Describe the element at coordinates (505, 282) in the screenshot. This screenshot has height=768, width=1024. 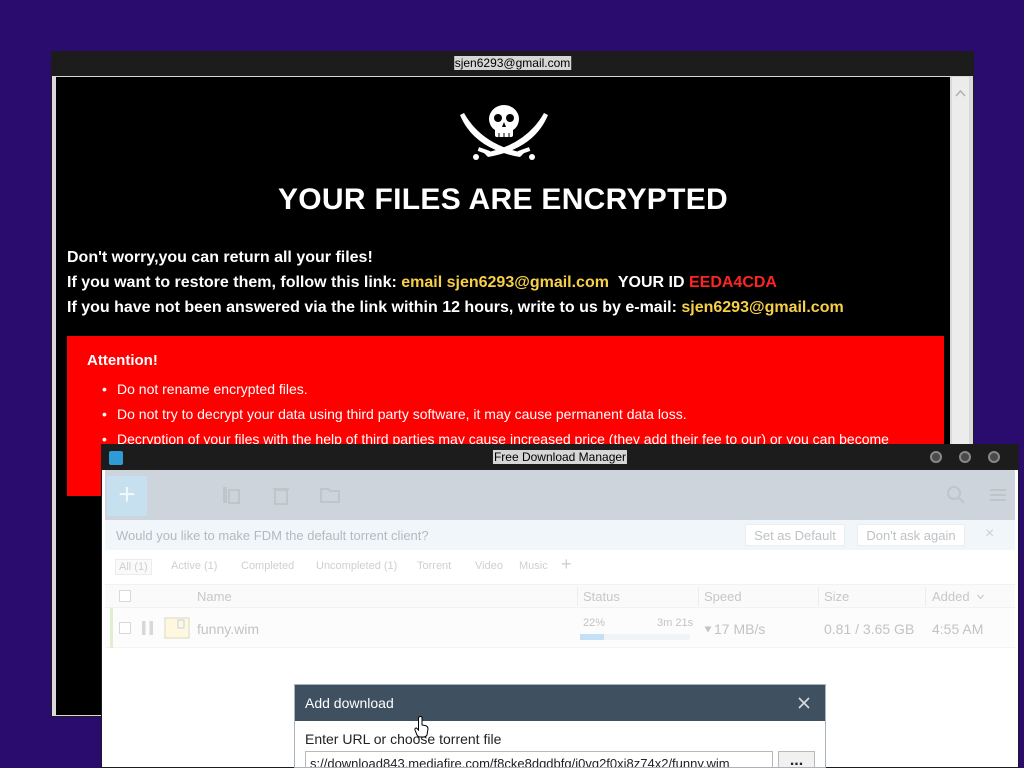
I see `contact-email-link: email sjen6293@gmail.com` at that location.